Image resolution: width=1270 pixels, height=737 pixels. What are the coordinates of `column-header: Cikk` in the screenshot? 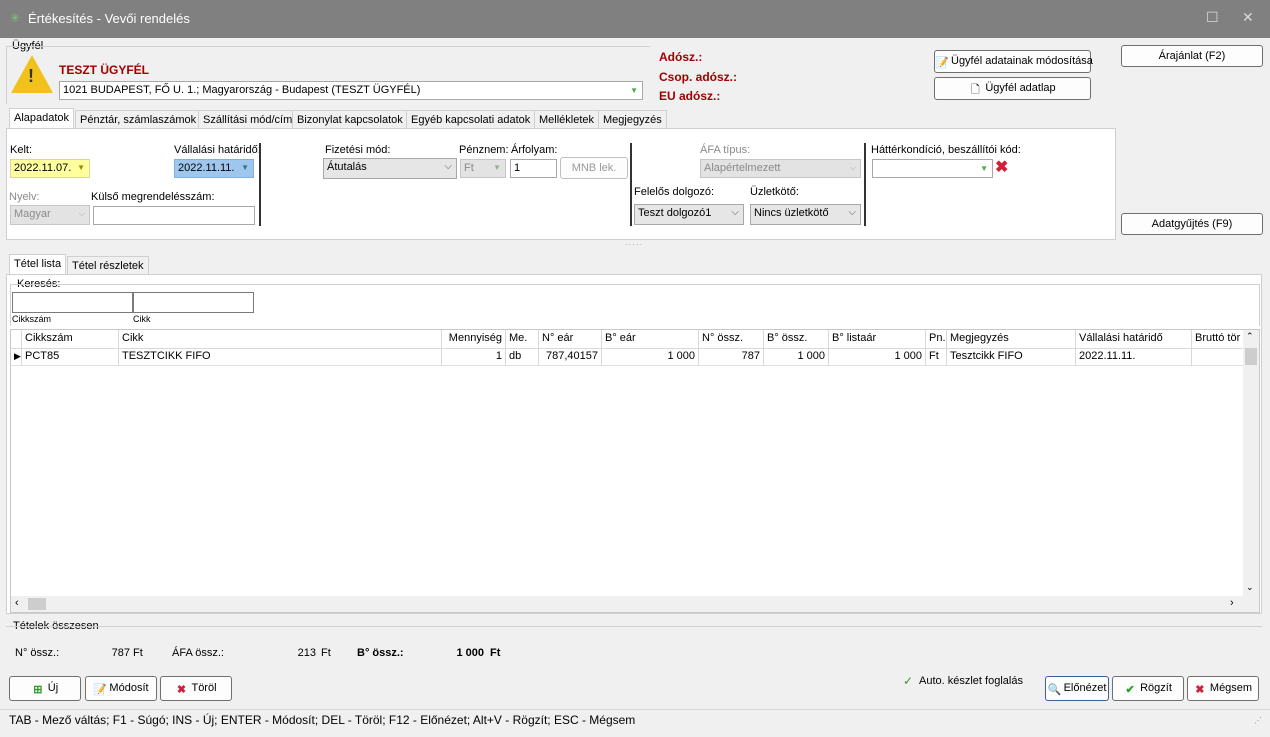 It's located at (280, 339).